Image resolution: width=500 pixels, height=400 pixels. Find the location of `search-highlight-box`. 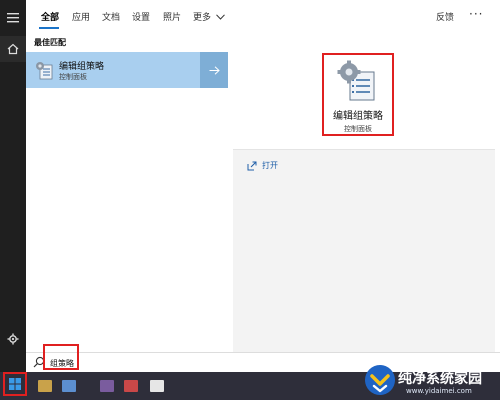

search-highlight-box is located at coordinates (61, 357).